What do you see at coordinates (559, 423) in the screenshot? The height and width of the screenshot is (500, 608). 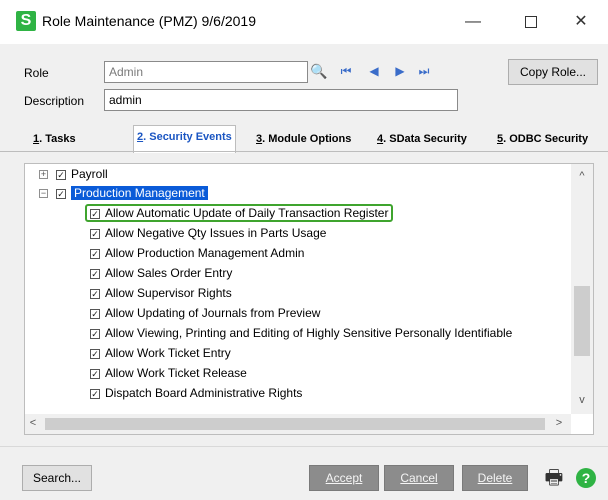 I see `scroll-right-icon: >` at bounding box center [559, 423].